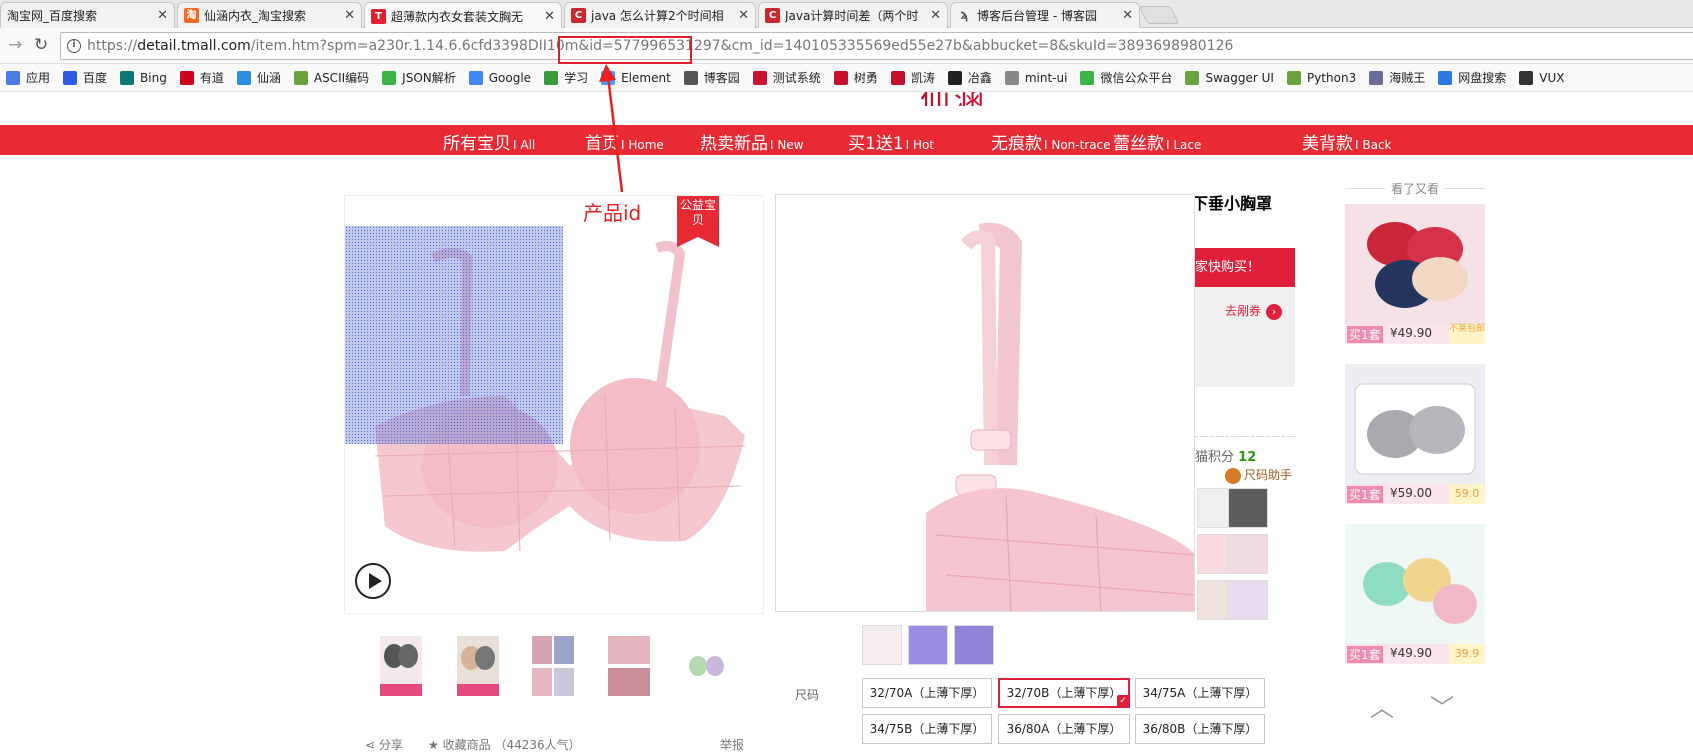 The width and height of the screenshot is (1693, 753). Describe the element at coordinates (1442, 708) in the screenshot. I see `chevron-down-icon: ﹀` at that location.